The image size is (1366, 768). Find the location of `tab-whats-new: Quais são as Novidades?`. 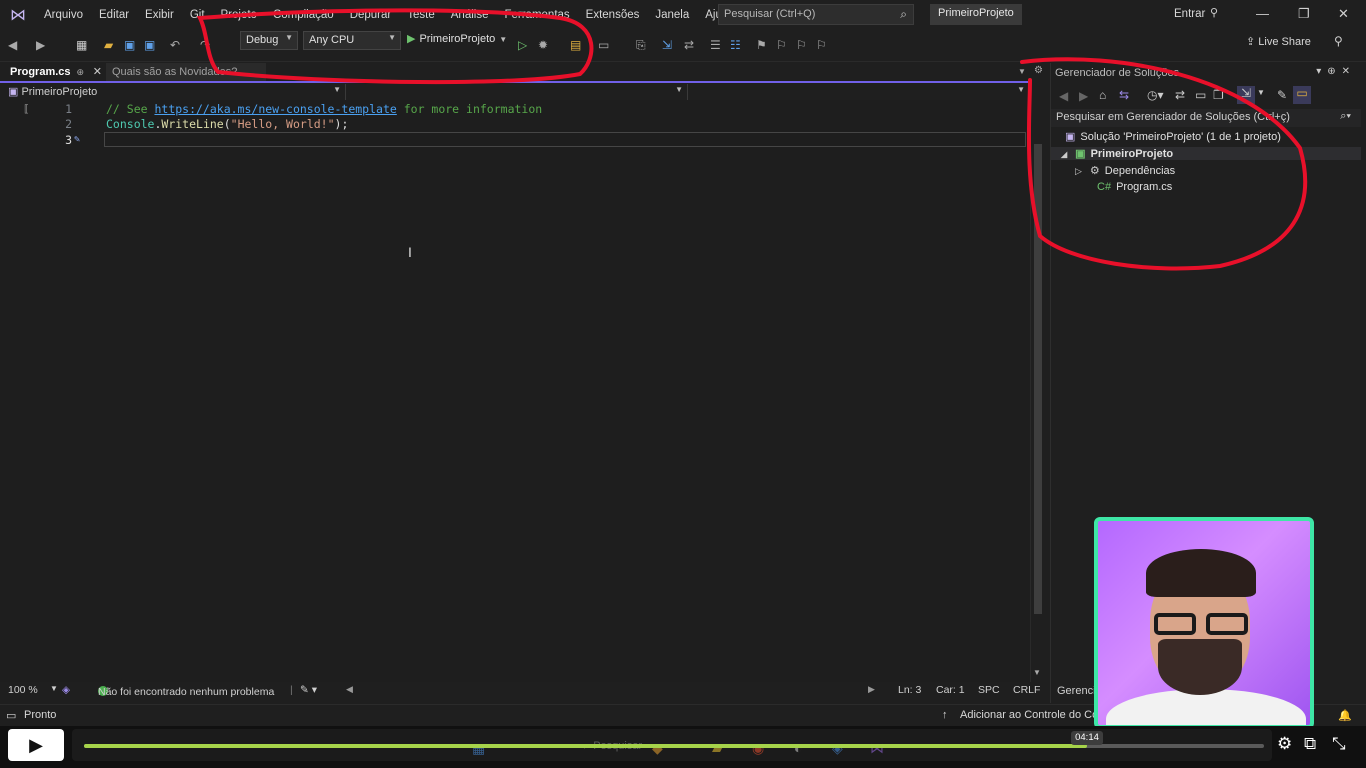

tab-whats-new: Quais são as Novidades? is located at coordinates (186, 72).